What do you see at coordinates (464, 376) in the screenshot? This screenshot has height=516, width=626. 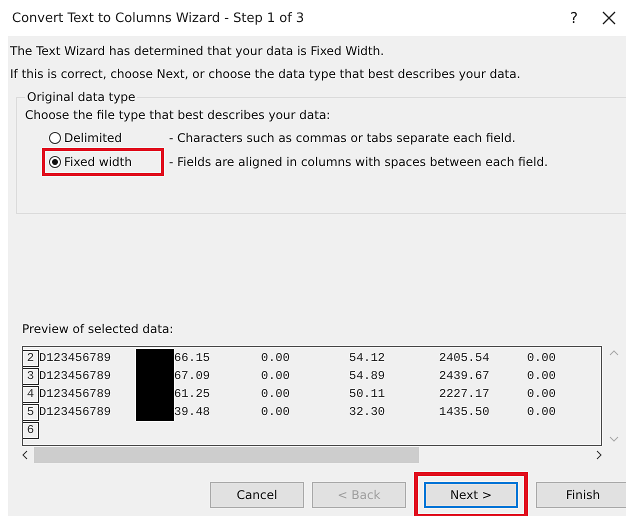 I see `preview-cell-text: 2439.67` at bounding box center [464, 376].